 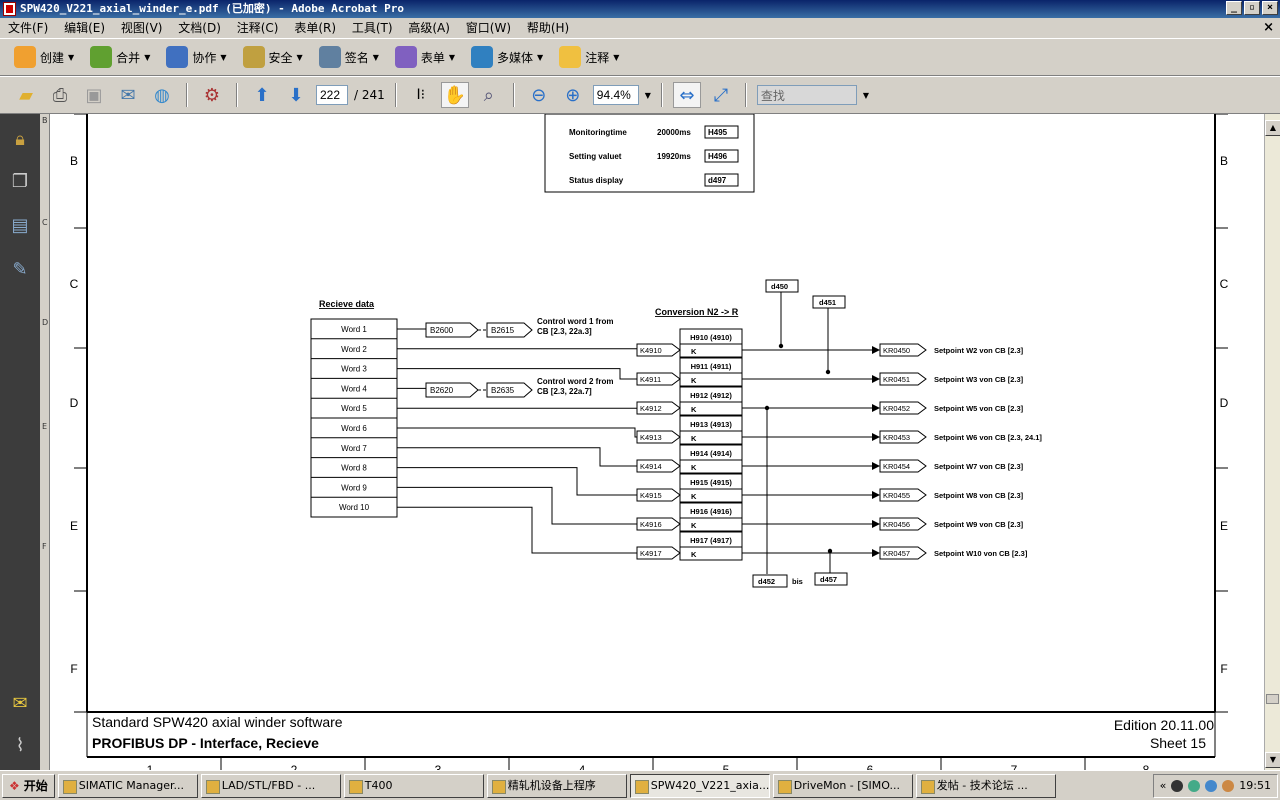 I want to click on column-label: 7, so click(x=1014, y=766).